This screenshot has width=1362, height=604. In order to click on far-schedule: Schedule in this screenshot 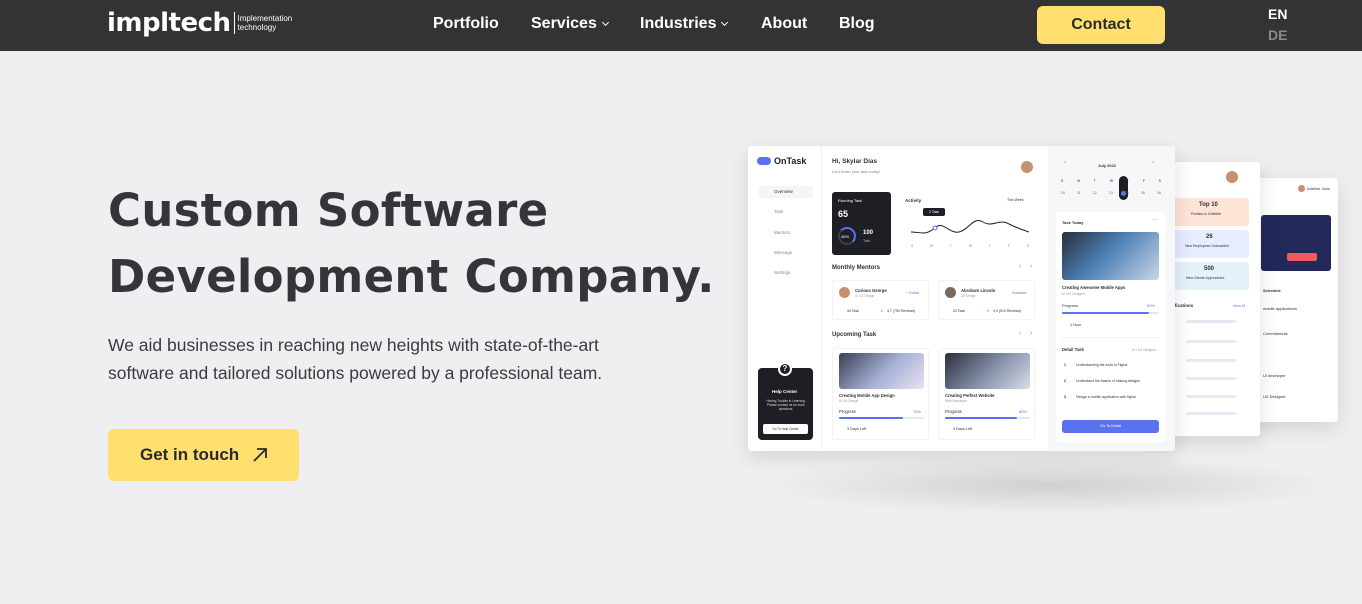, I will do `click(1272, 290)`.